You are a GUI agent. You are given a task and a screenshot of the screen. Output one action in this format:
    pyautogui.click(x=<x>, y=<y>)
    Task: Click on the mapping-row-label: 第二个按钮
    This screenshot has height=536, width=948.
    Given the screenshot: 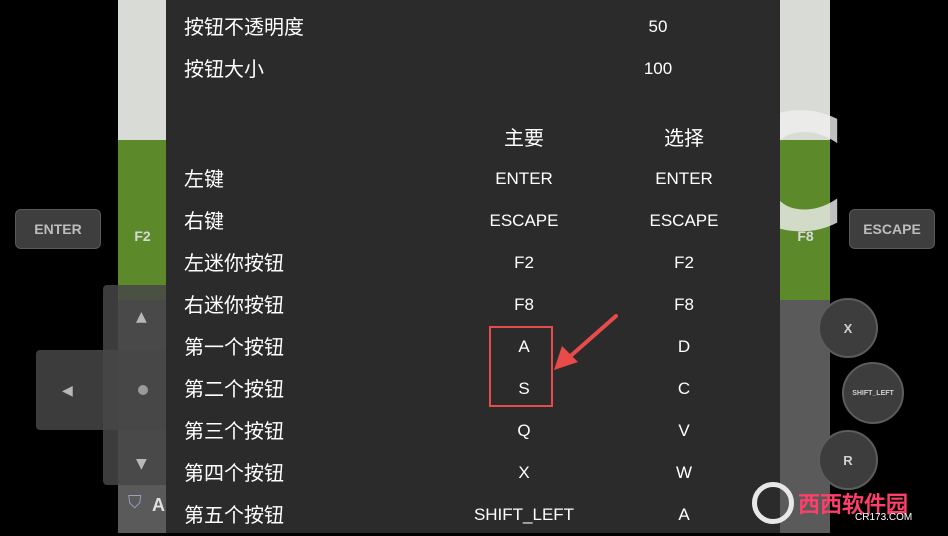 What is the action you would take?
    pyautogui.click(x=234, y=389)
    